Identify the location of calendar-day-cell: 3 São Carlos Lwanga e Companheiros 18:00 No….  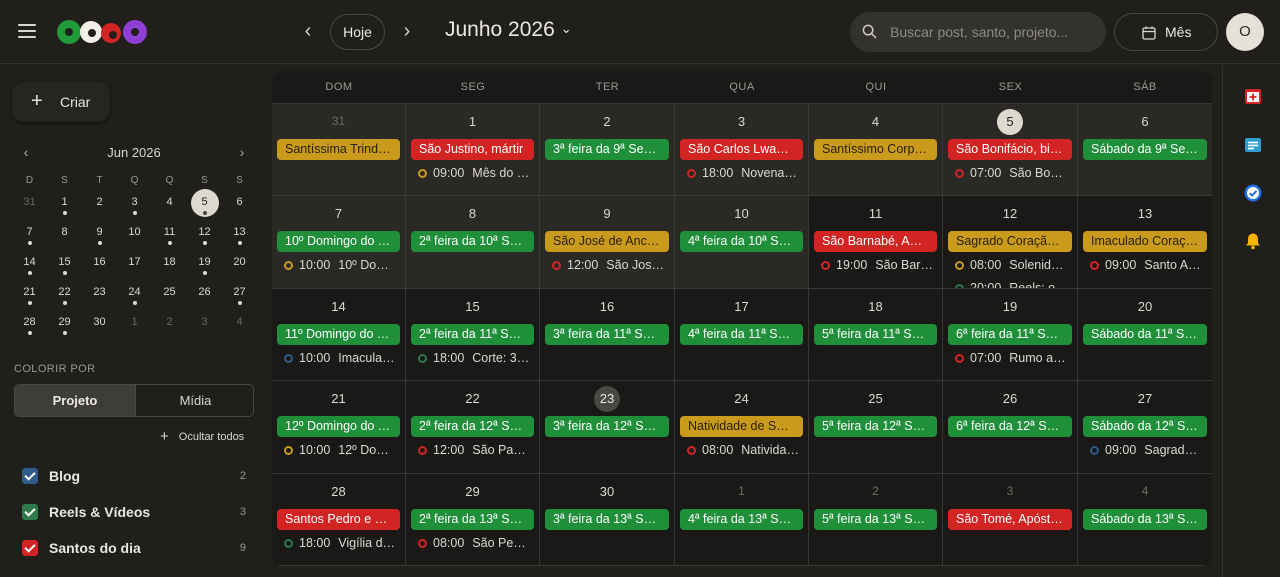
(742, 150).